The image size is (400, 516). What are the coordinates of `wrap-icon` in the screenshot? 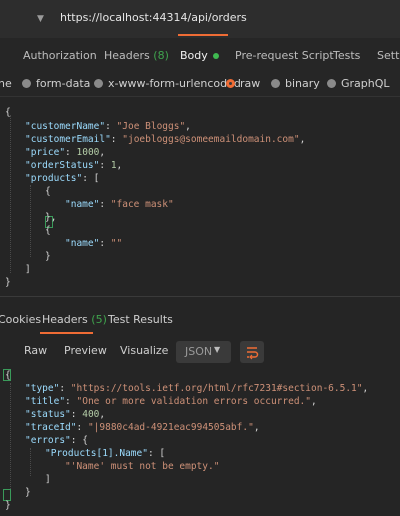 It's located at (253, 353).